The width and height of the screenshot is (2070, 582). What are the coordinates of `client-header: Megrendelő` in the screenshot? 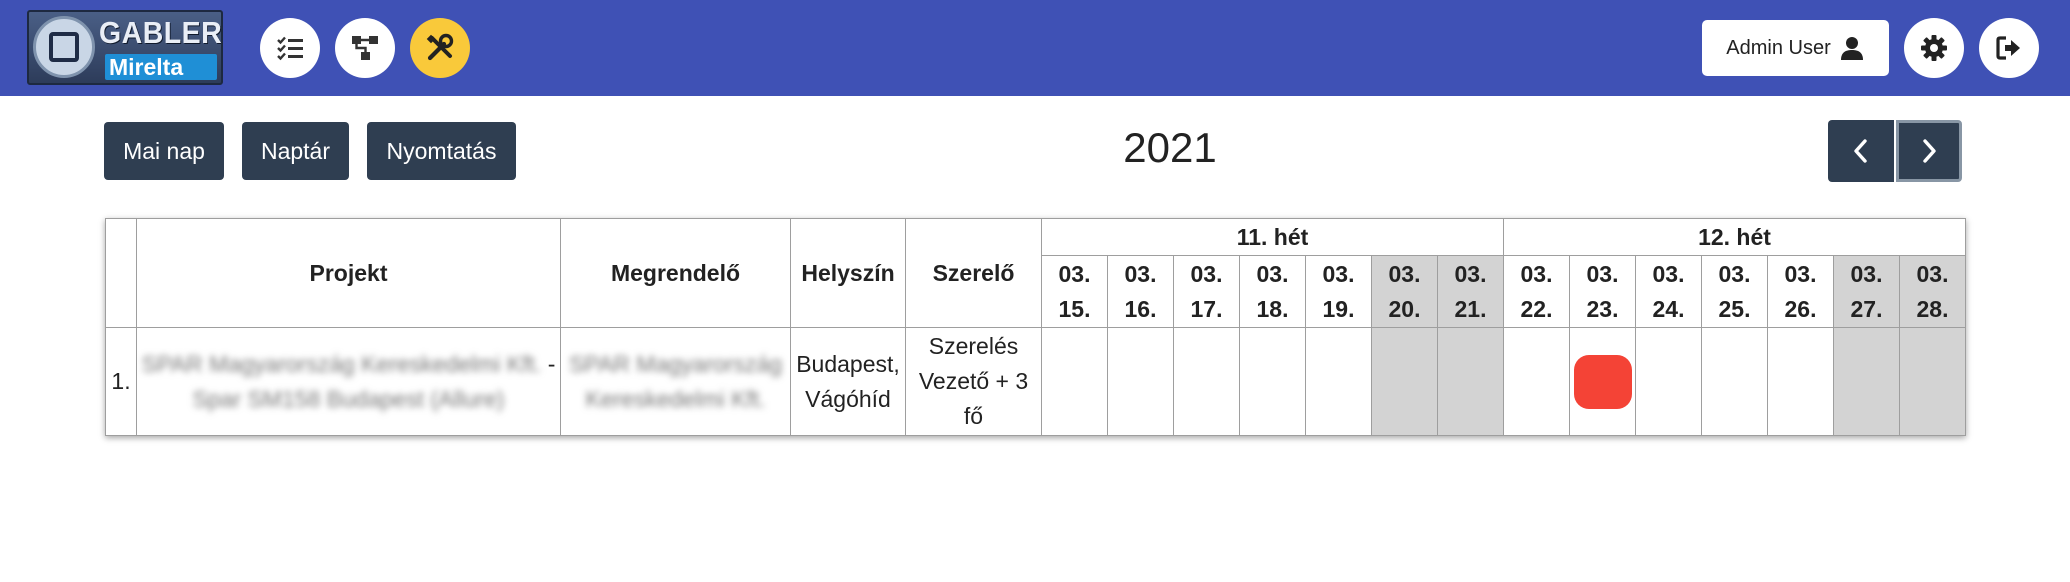 It's located at (675, 273).